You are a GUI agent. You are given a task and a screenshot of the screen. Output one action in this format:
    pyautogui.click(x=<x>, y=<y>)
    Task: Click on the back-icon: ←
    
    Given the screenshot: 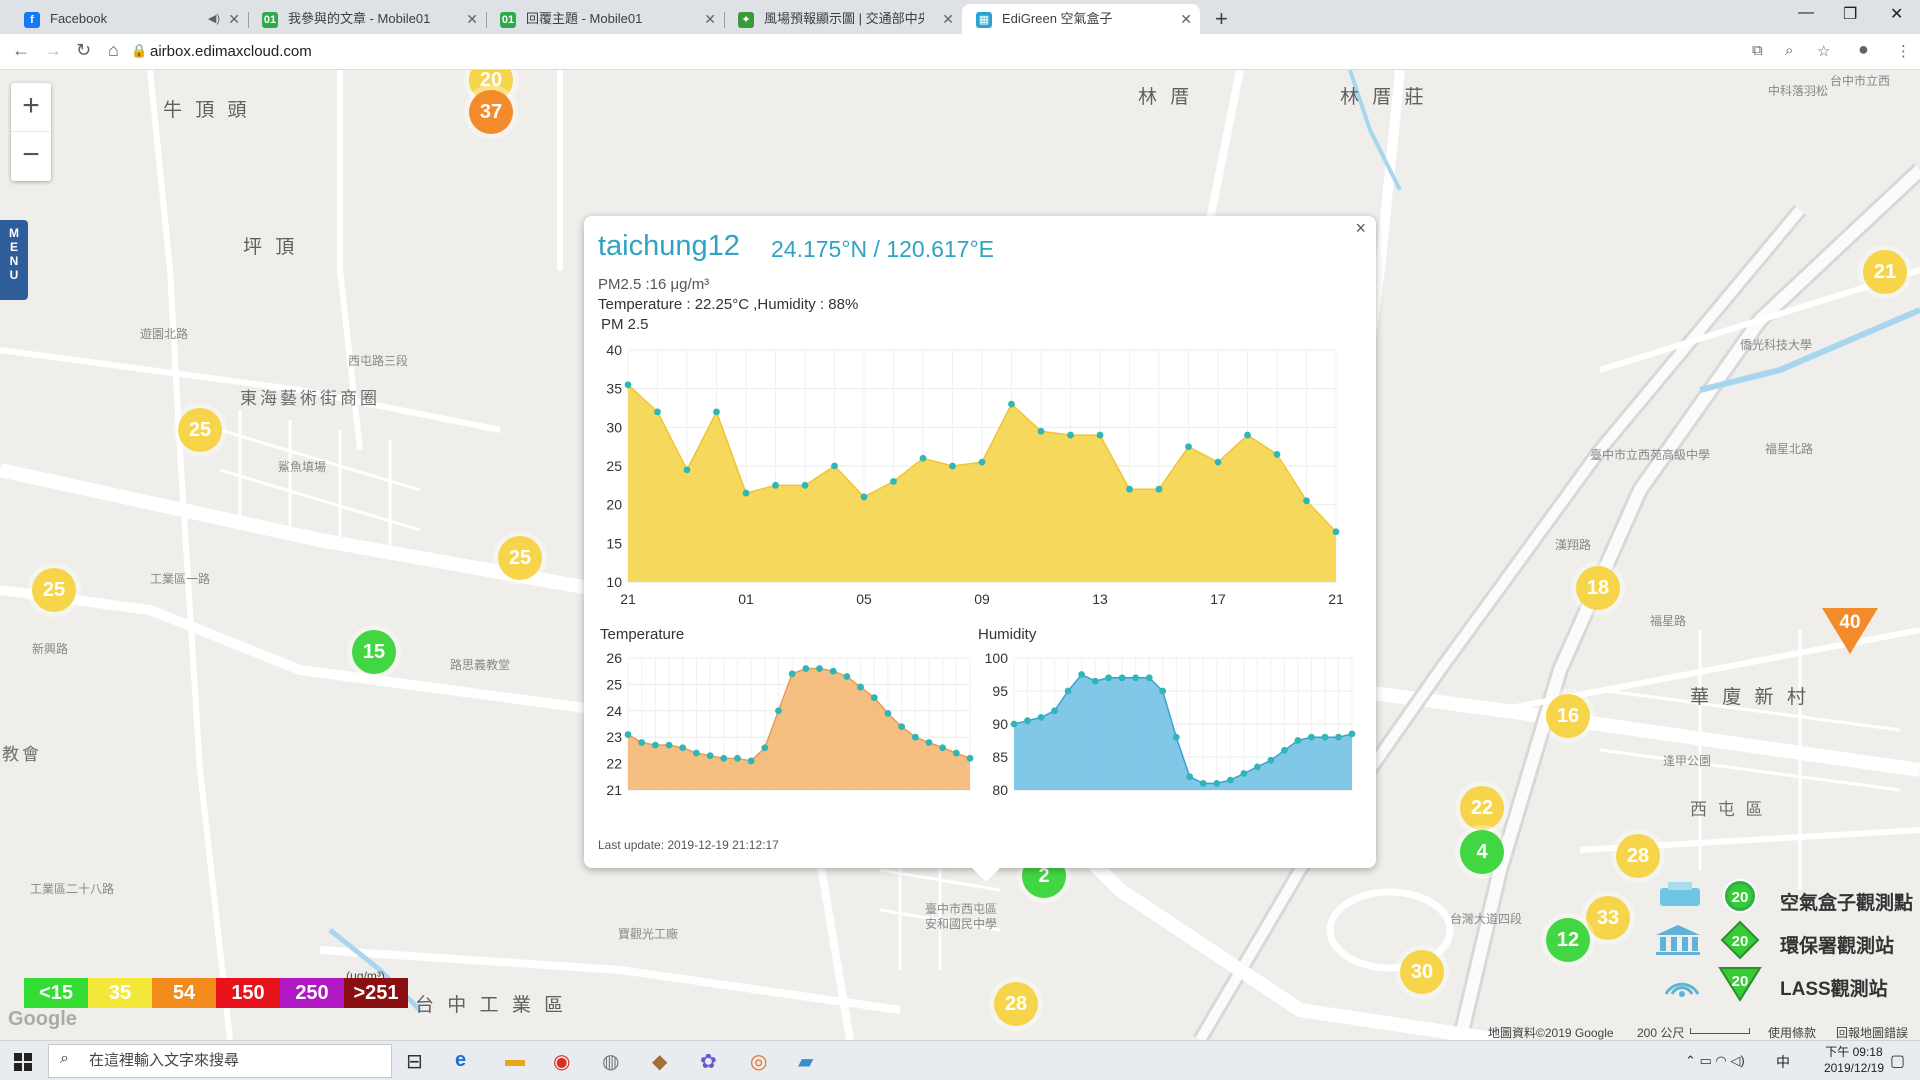 What is the action you would take?
    pyautogui.click(x=21, y=50)
    